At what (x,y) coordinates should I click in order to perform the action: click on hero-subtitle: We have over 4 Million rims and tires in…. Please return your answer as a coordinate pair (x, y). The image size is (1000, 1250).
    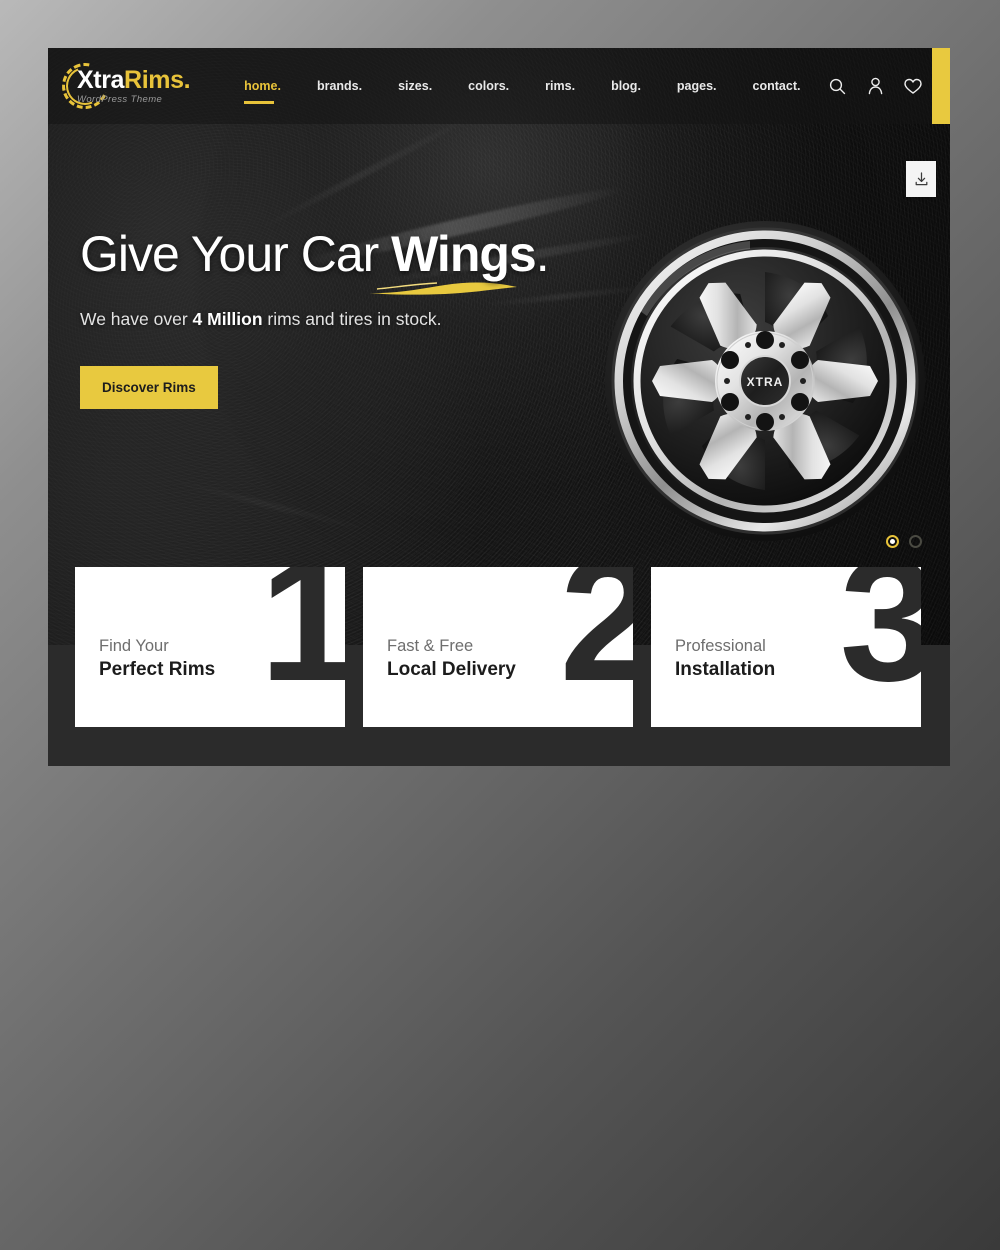
    Looking at the image, I should click on (340, 319).